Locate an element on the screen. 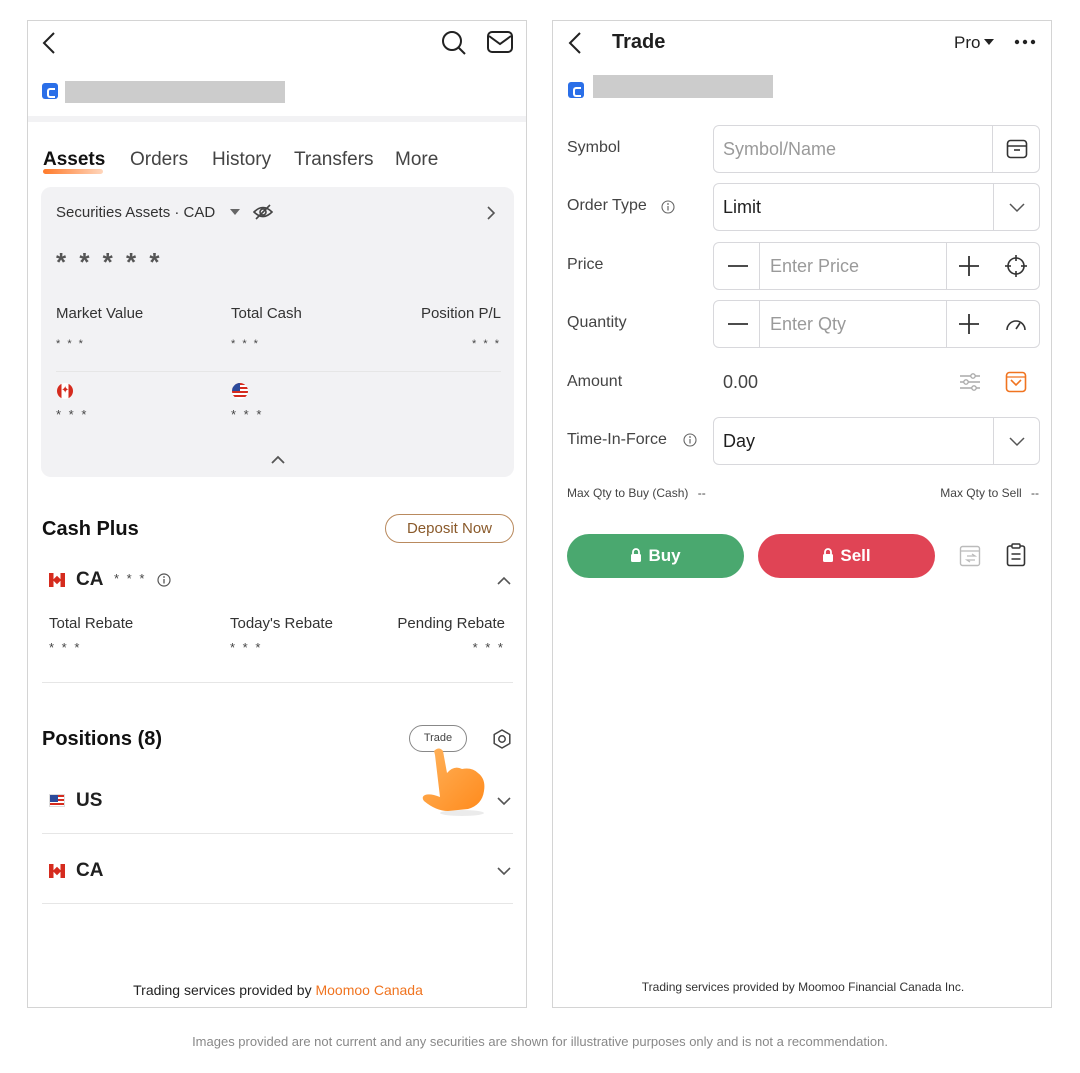 The height and width of the screenshot is (1073, 1080). pending-rebate-label: Pending Rebate is located at coordinates (451, 623).